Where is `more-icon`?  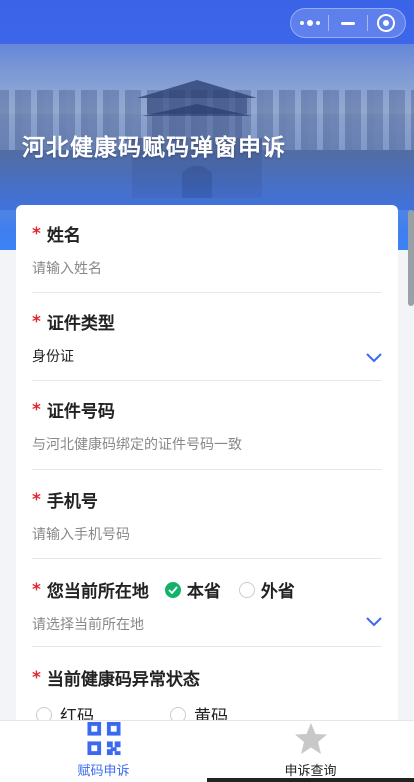
more-icon is located at coordinates (309, 23).